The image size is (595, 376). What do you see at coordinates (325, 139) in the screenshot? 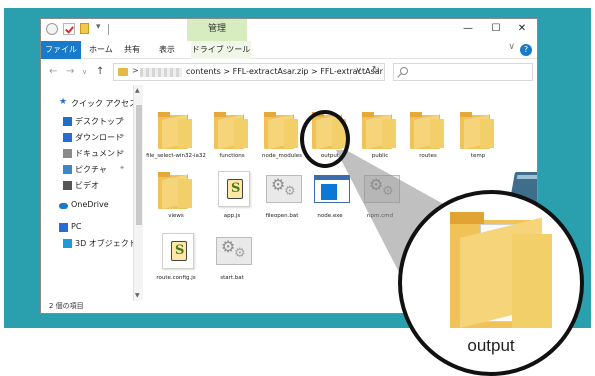
I see `highlight-ring` at bounding box center [325, 139].